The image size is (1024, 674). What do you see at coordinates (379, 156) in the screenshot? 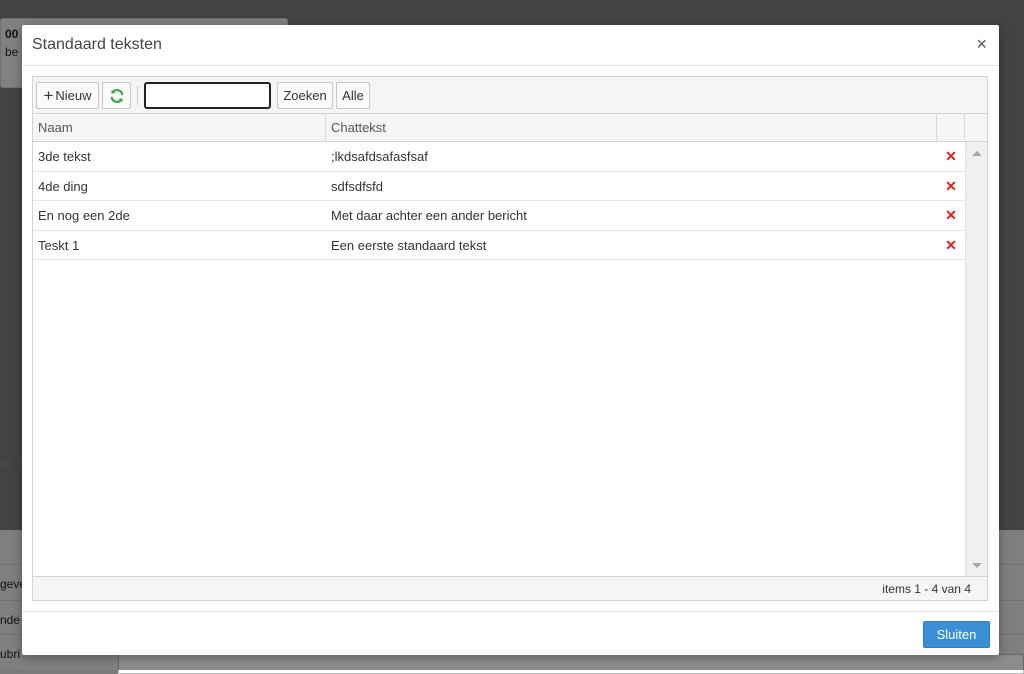
I see `cell-chattekst: ;lkdsafdsafasfsaf` at bounding box center [379, 156].